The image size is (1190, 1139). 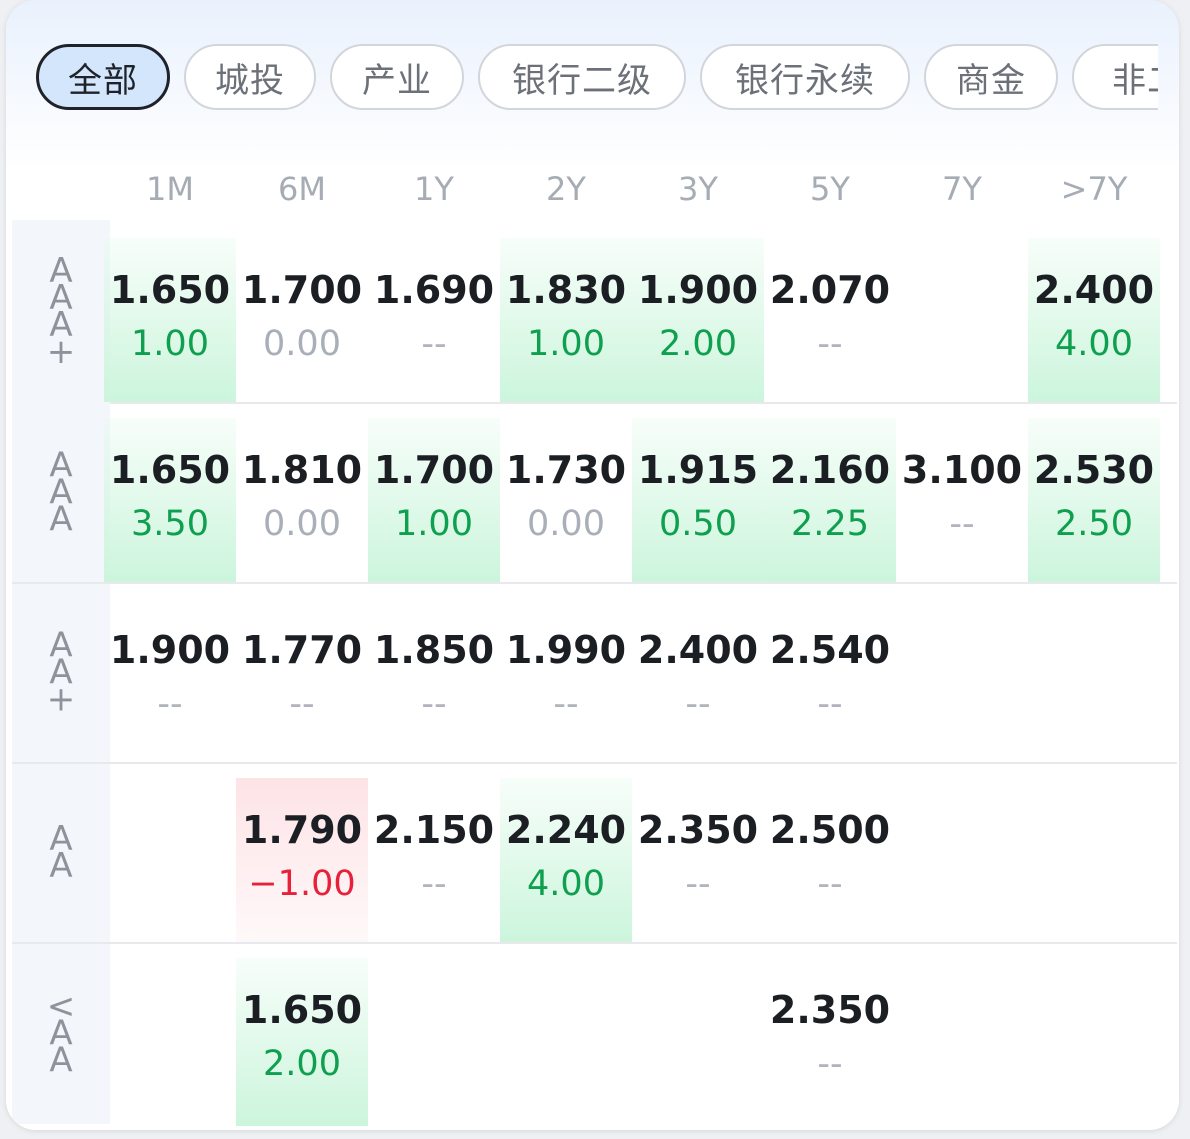 What do you see at coordinates (566, 650) in the screenshot?
I see `yield-value: 1.990` at bounding box center [566, 650].